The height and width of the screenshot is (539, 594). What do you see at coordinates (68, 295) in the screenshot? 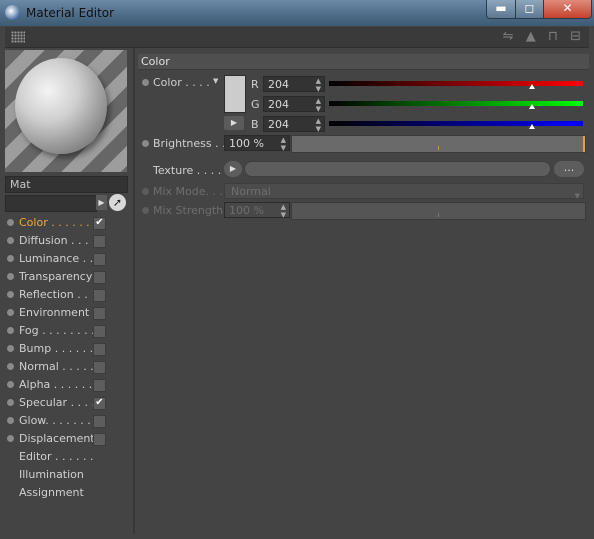
I see `channel-item: Reflection . .` at bounding box center [68, 295].